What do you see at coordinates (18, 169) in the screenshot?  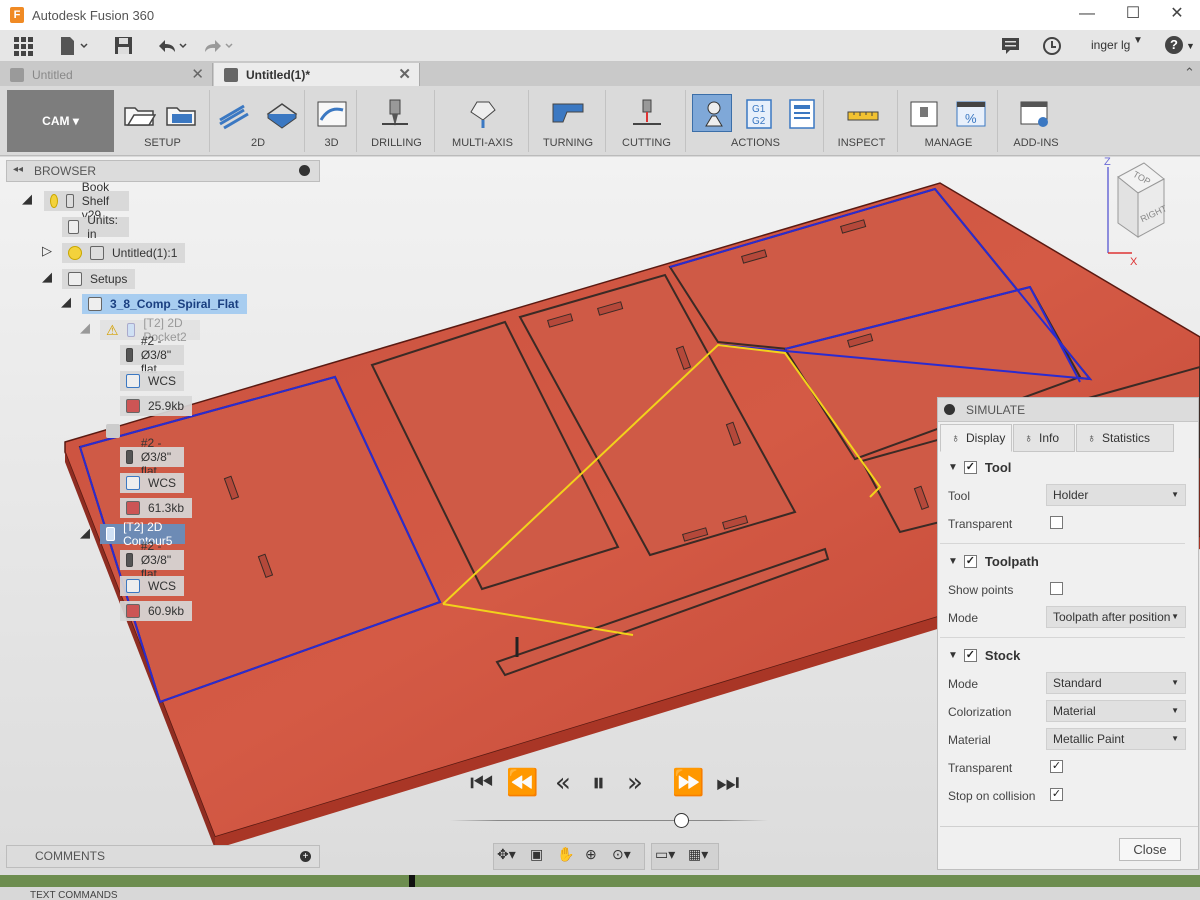 I see `collapse-browser-icon: ◂◂` at bounding box center [18, 169].